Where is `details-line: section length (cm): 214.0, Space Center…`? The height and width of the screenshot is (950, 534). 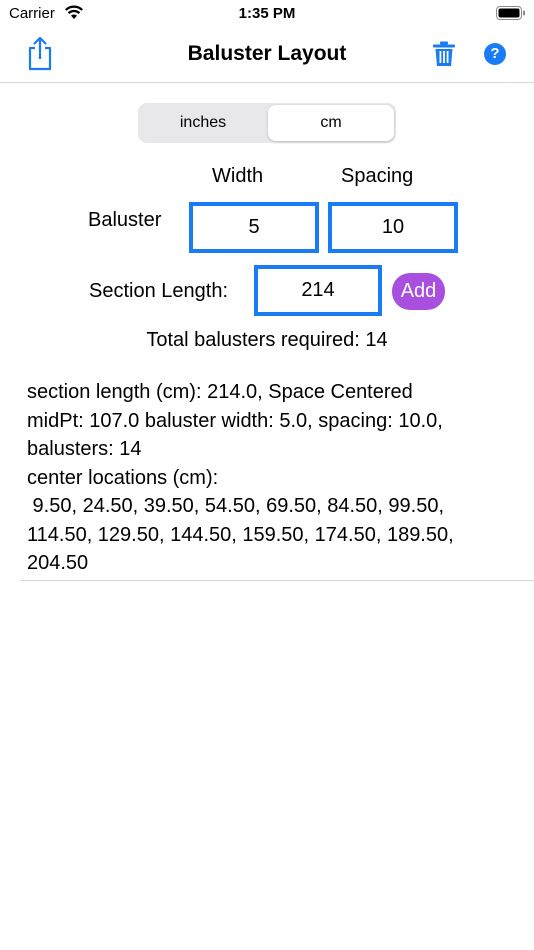
details-line: section length (cm): 214.0, Space Center… is located at coordinates (220, 392).